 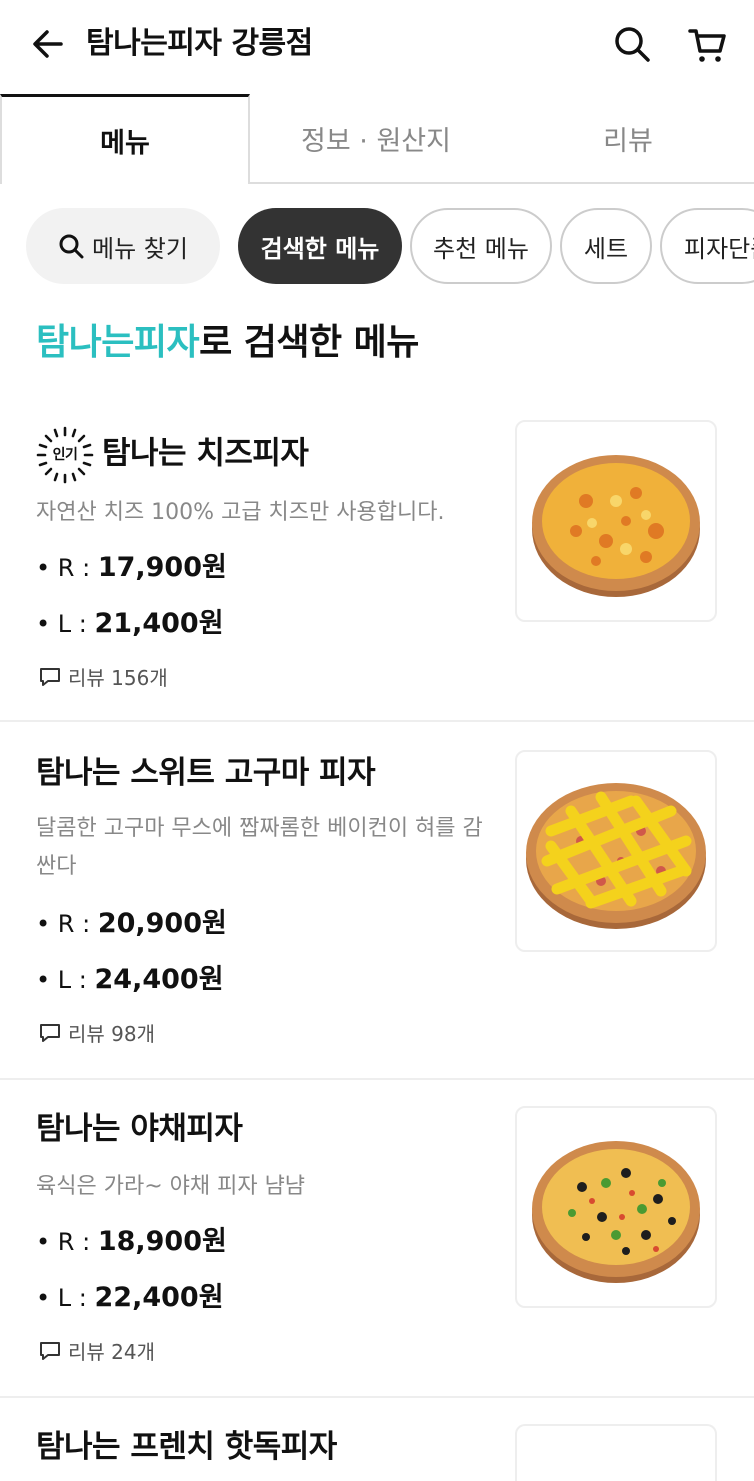 What do you see at coordinates (112, 1034) in the screenshot?
I see `review-count-label: 리뷰 98개` at bounding box center [112, 1034].